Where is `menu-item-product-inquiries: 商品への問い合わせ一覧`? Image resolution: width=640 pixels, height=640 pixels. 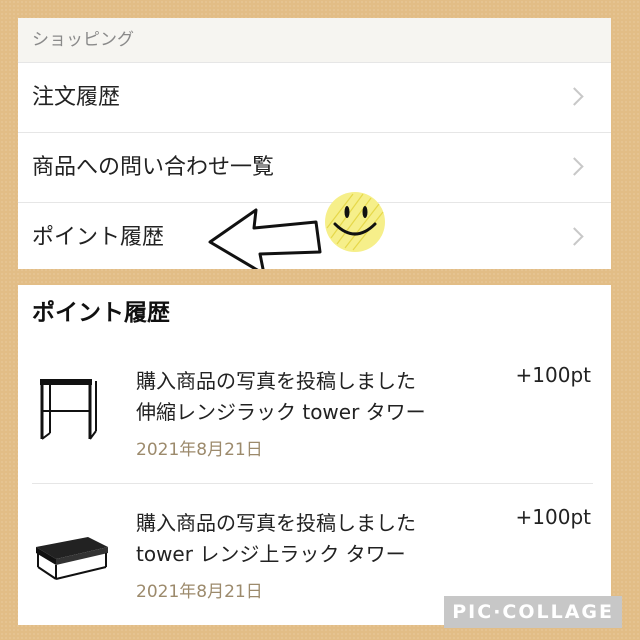 menu-item-product-inquiries: 商品への問い合わせ一覧 is located at coordinates (314, 168).